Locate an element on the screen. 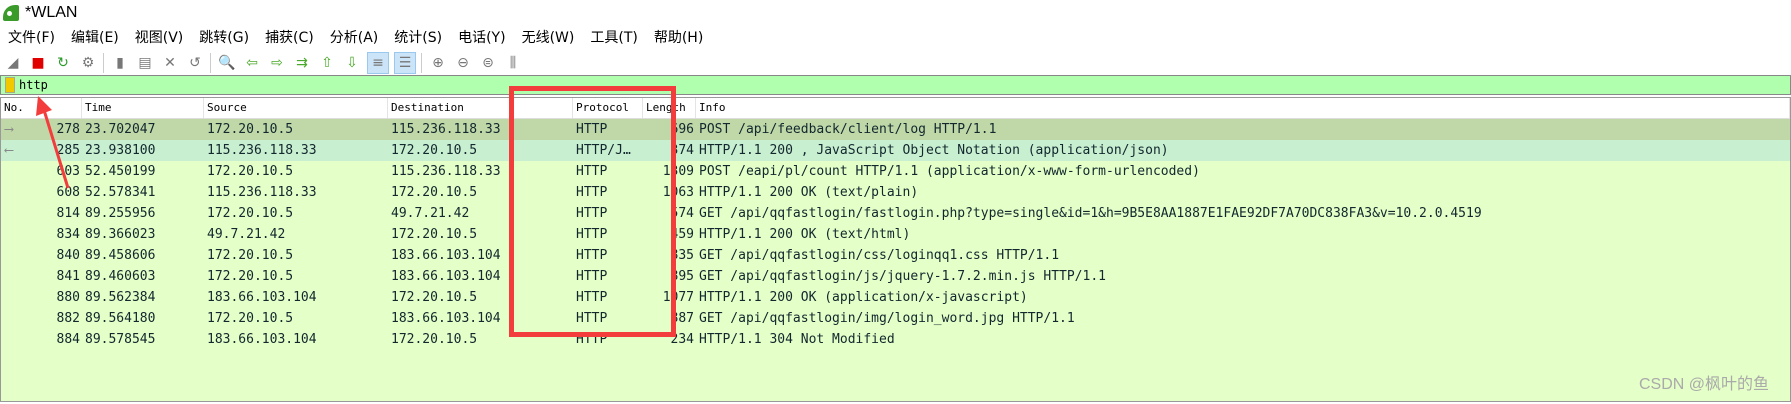 The height and width of the screenshot is (404, 1791). cell-no: 834 is located at coordinates (68, 234).